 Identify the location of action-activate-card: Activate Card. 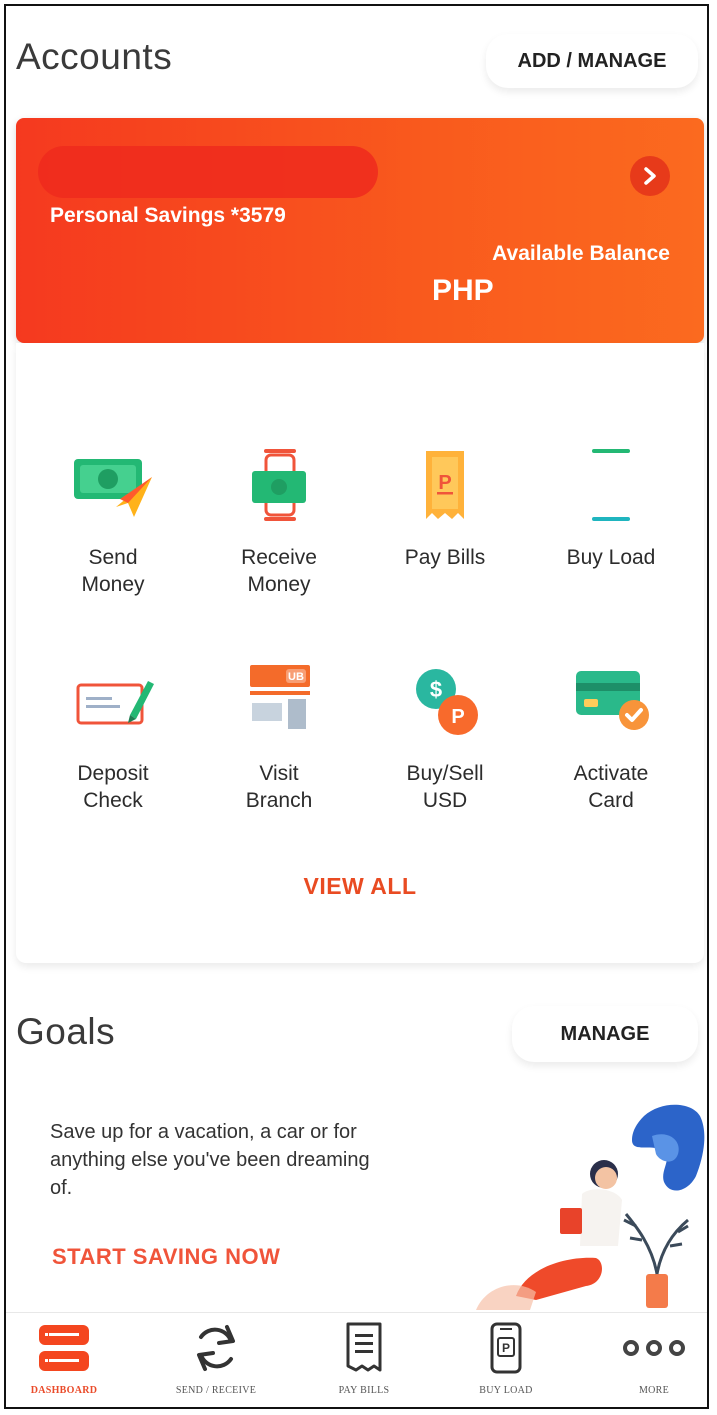
(611, 738).